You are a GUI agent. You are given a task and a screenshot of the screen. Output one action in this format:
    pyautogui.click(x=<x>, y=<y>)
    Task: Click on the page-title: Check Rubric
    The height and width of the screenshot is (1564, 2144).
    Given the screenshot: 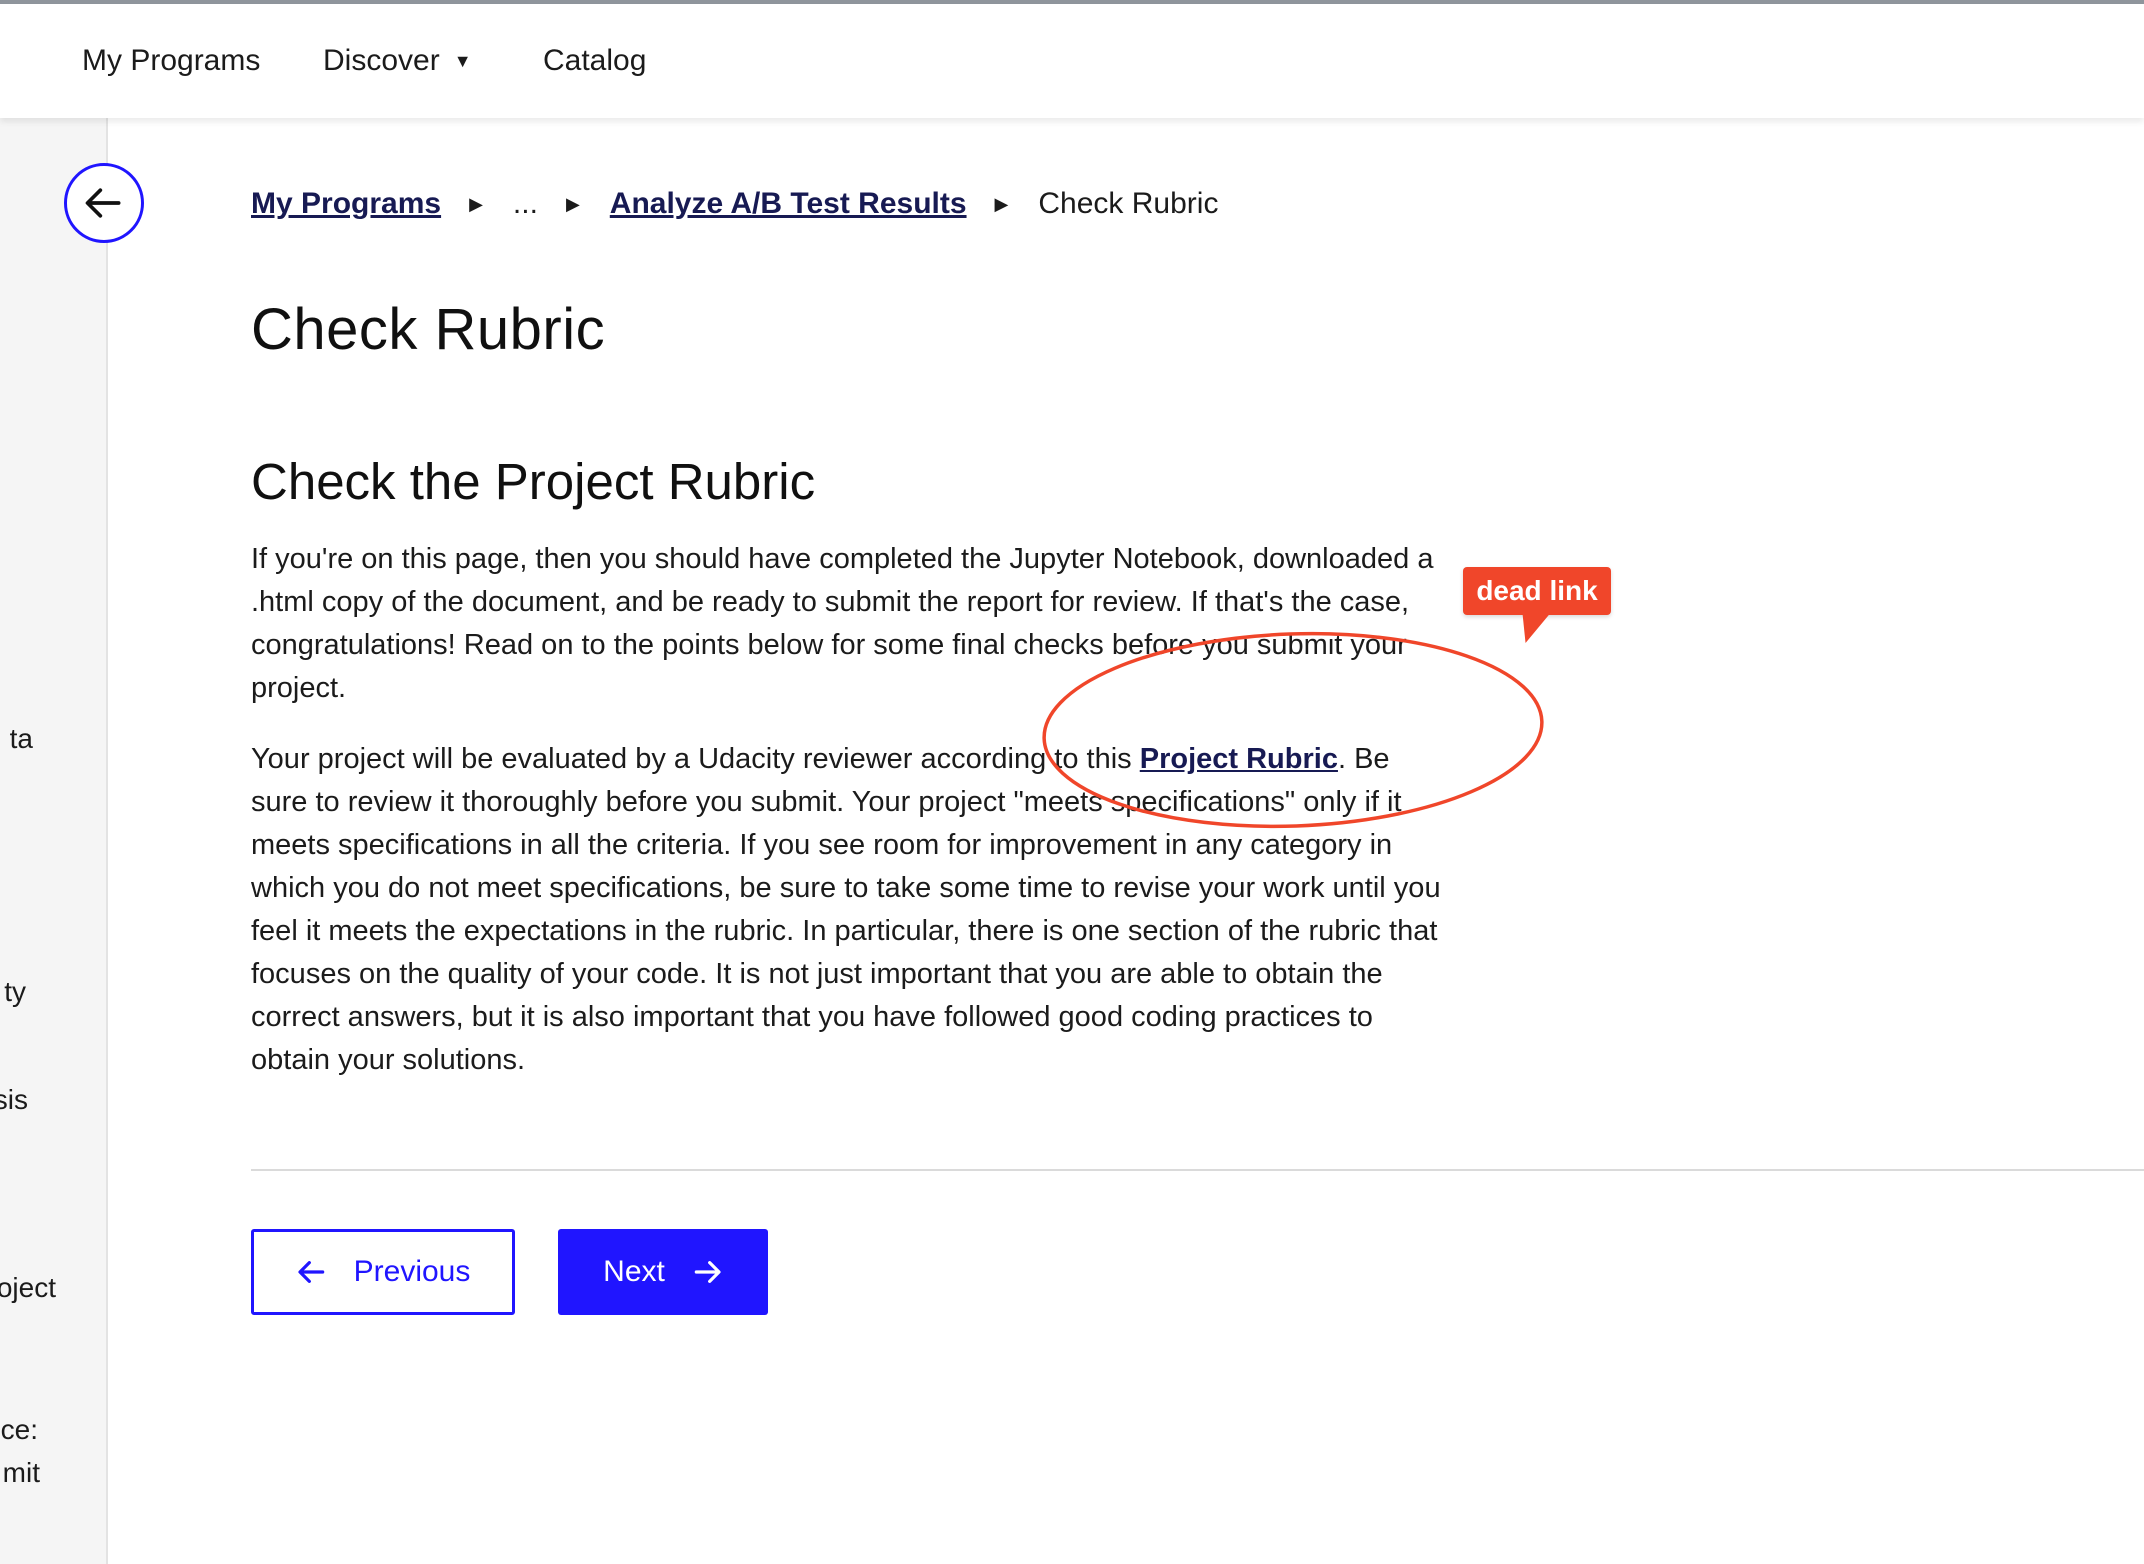 What is the action you would take?
    pyautogui.click(x=428, y=329)
    